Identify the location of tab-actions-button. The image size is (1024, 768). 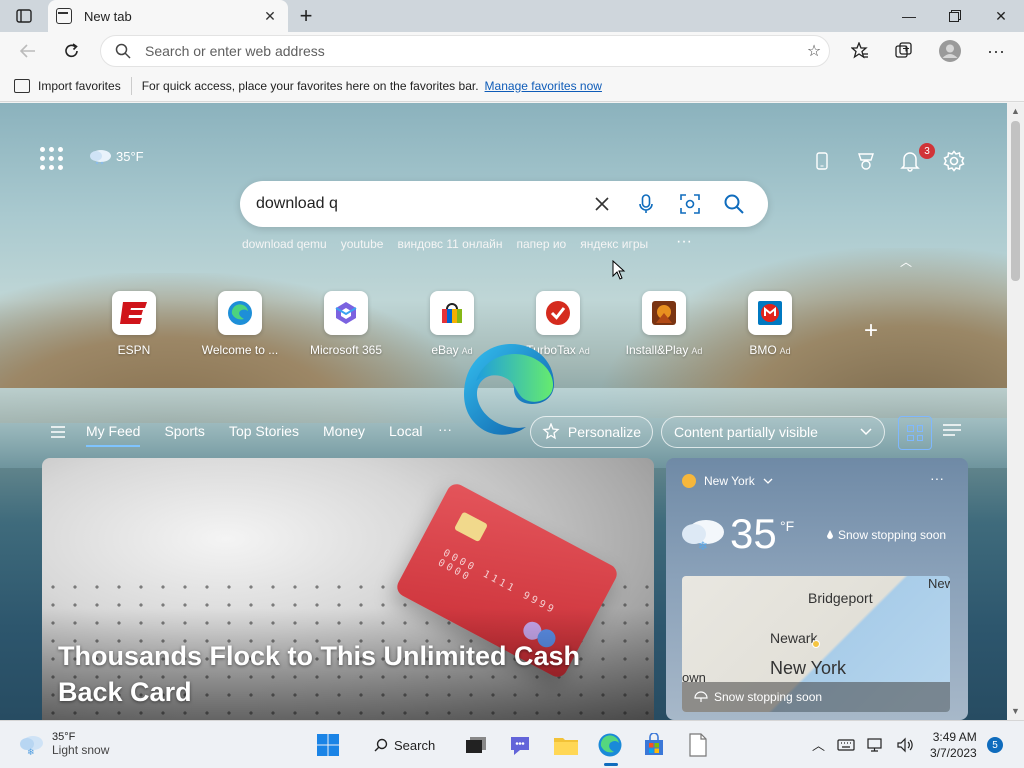
(24, 16).